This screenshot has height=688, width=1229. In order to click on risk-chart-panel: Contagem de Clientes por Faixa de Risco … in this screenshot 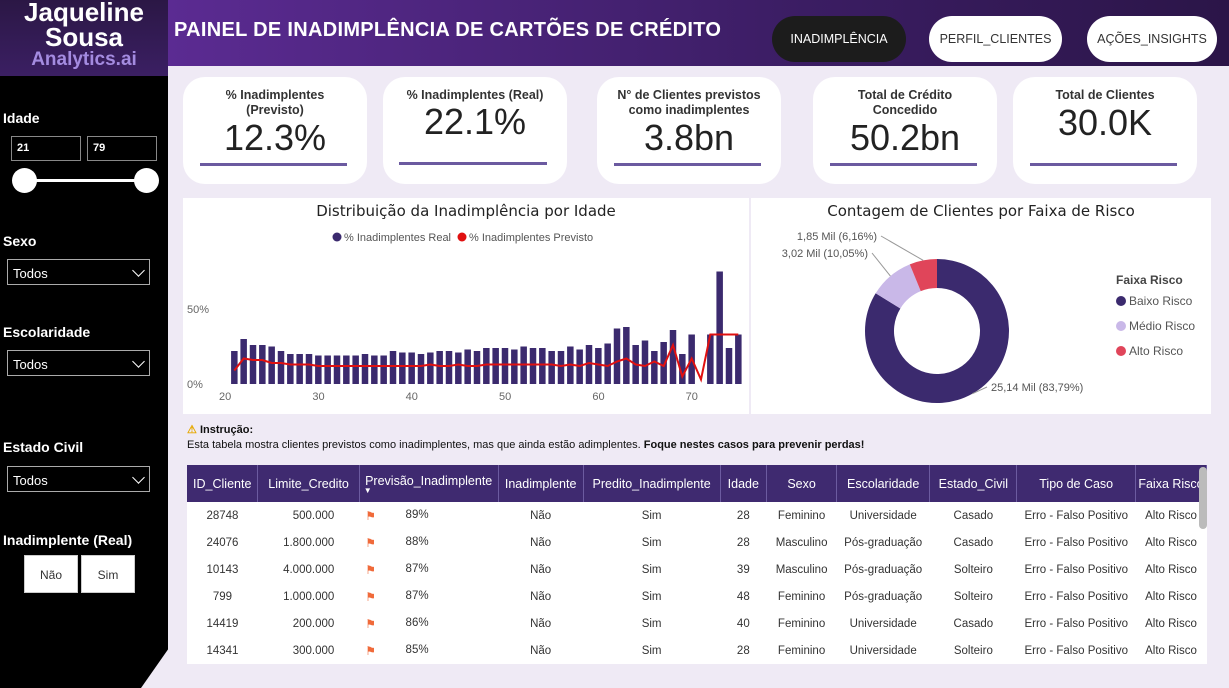, I will do `click(981, 306)`.